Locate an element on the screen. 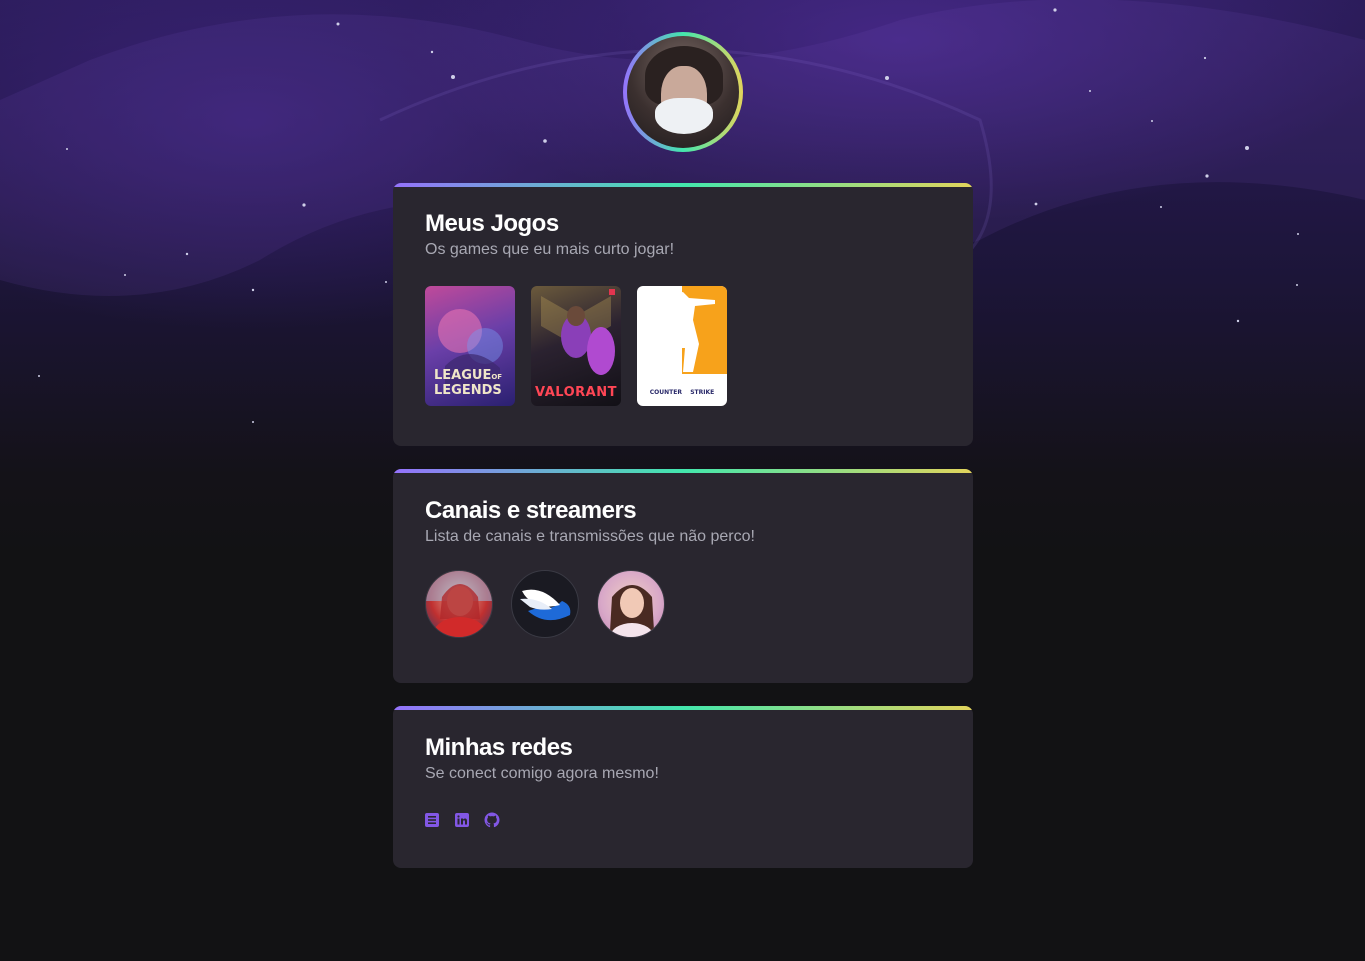 Image resolution: width=1365 pixels, height=961 pixels. linkedin-icon is located at coordinates (462, 820).